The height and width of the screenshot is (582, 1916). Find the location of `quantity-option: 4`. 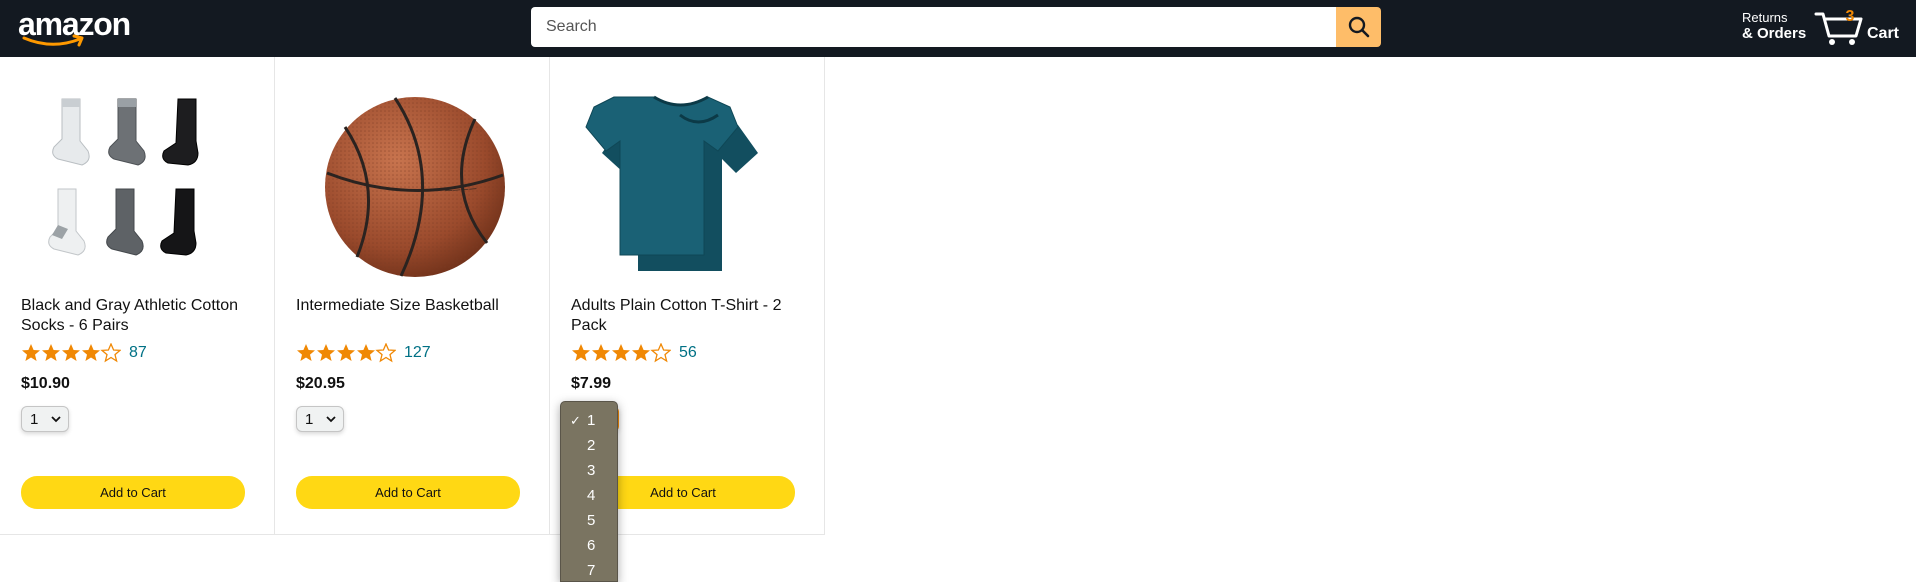

quantity-option: 4 is located at coordinates (589, 495).